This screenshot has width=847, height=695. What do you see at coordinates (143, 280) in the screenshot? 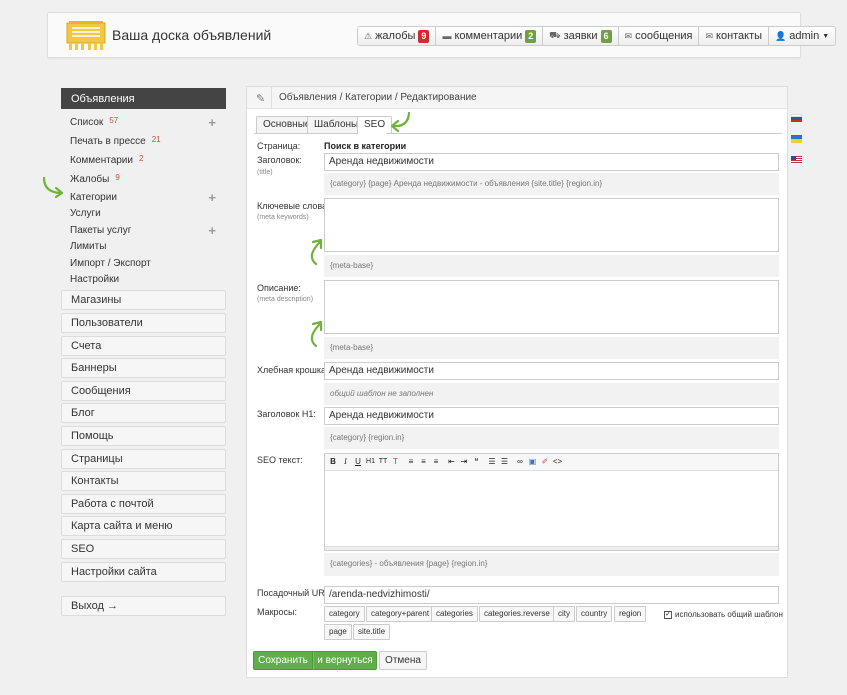
I see `sidebar-item-settings: Настройки` at bounding box center [143, 280].